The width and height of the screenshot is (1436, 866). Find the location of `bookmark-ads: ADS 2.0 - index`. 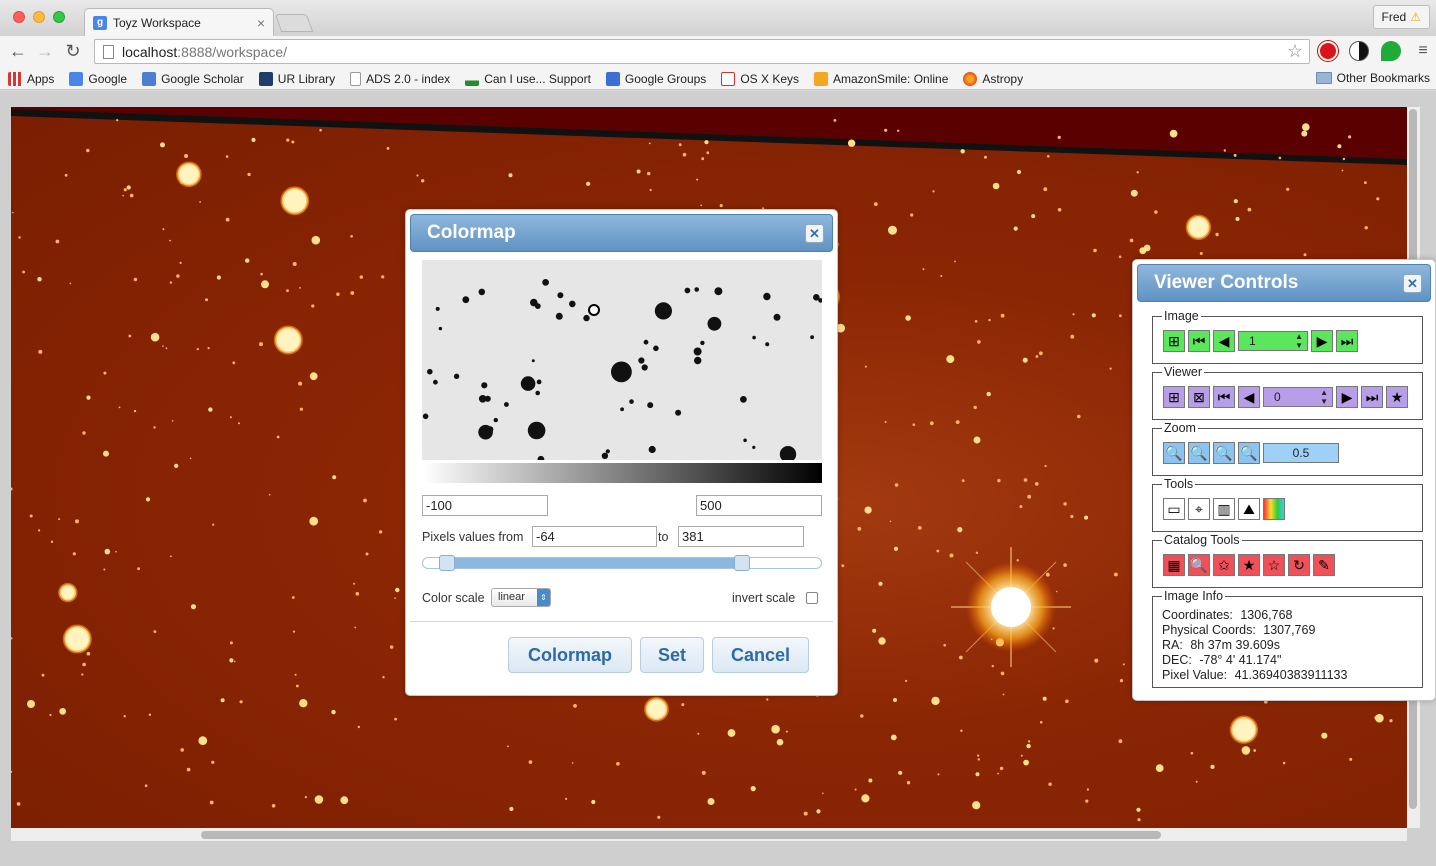

bookmark-ads: ADS 2.0 - index is located at coordinates (400, 78).